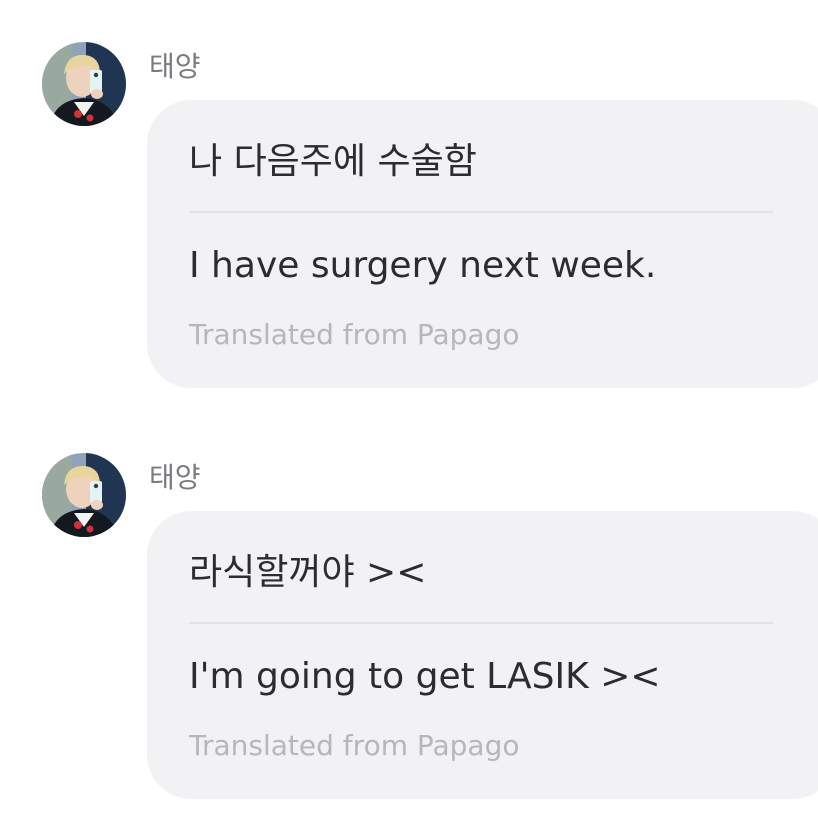  What do you see at coordinates (333, 161) in the screenshot?
I see `original-message-text: 나 다음주에 수술함` at bounding box center [333, 161].